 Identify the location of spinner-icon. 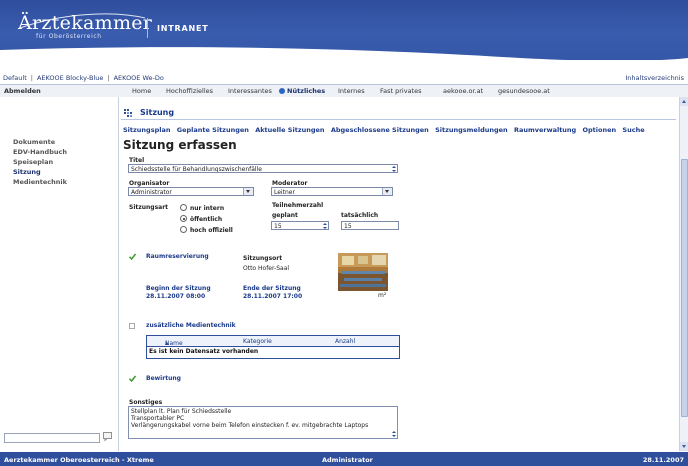
(325, 226).